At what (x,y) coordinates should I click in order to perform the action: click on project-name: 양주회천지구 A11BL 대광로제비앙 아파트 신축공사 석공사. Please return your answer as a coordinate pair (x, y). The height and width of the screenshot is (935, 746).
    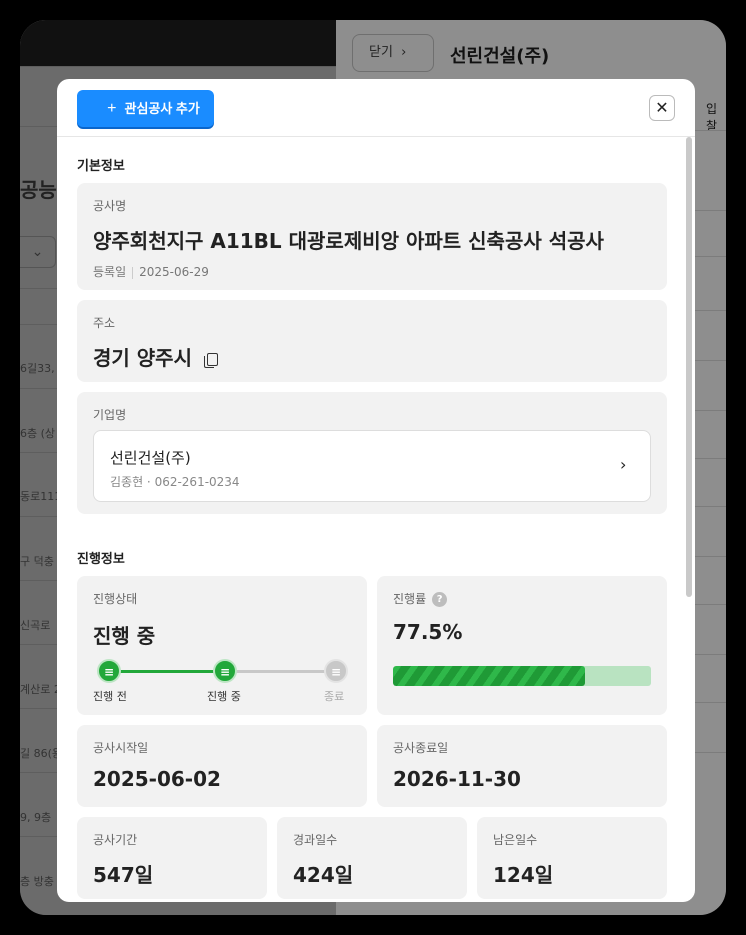
    Looking at the image, I should click on (348, 241).